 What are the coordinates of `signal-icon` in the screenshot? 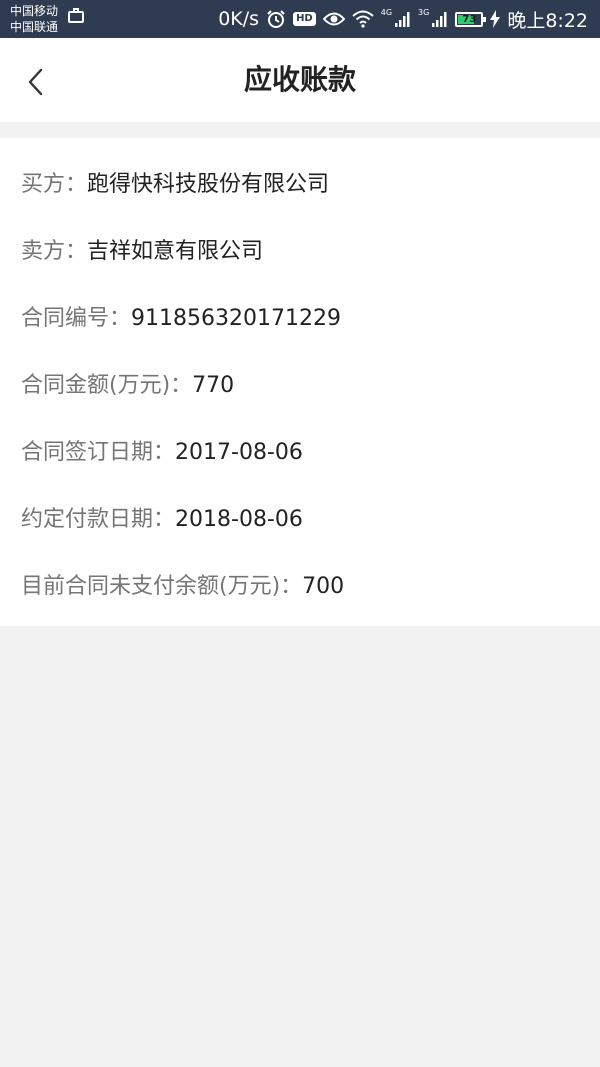 It's located at (403, 19).